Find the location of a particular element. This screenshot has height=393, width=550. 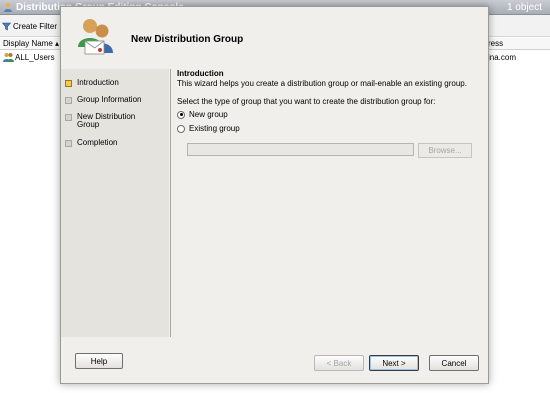

distribution-group-icon is located at coordinates (95, 37).